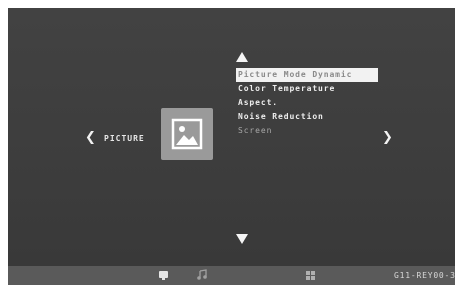 The height and width of the screenshot is (288, 459). I want to click on bottom-taskbar: G11-REY00-30, so click(231, 275).